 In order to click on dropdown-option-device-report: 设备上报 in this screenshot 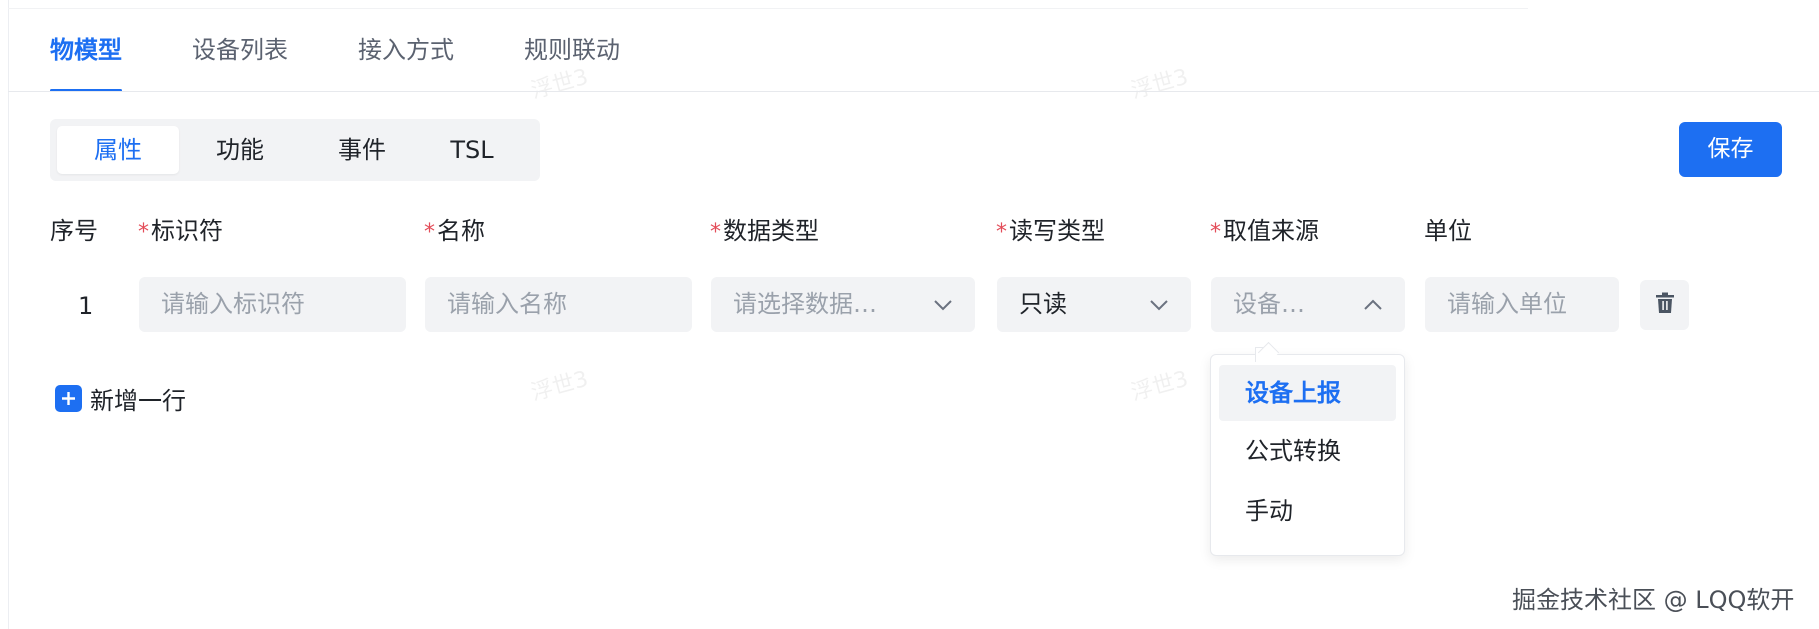, I will do `click(1307, 393)`.